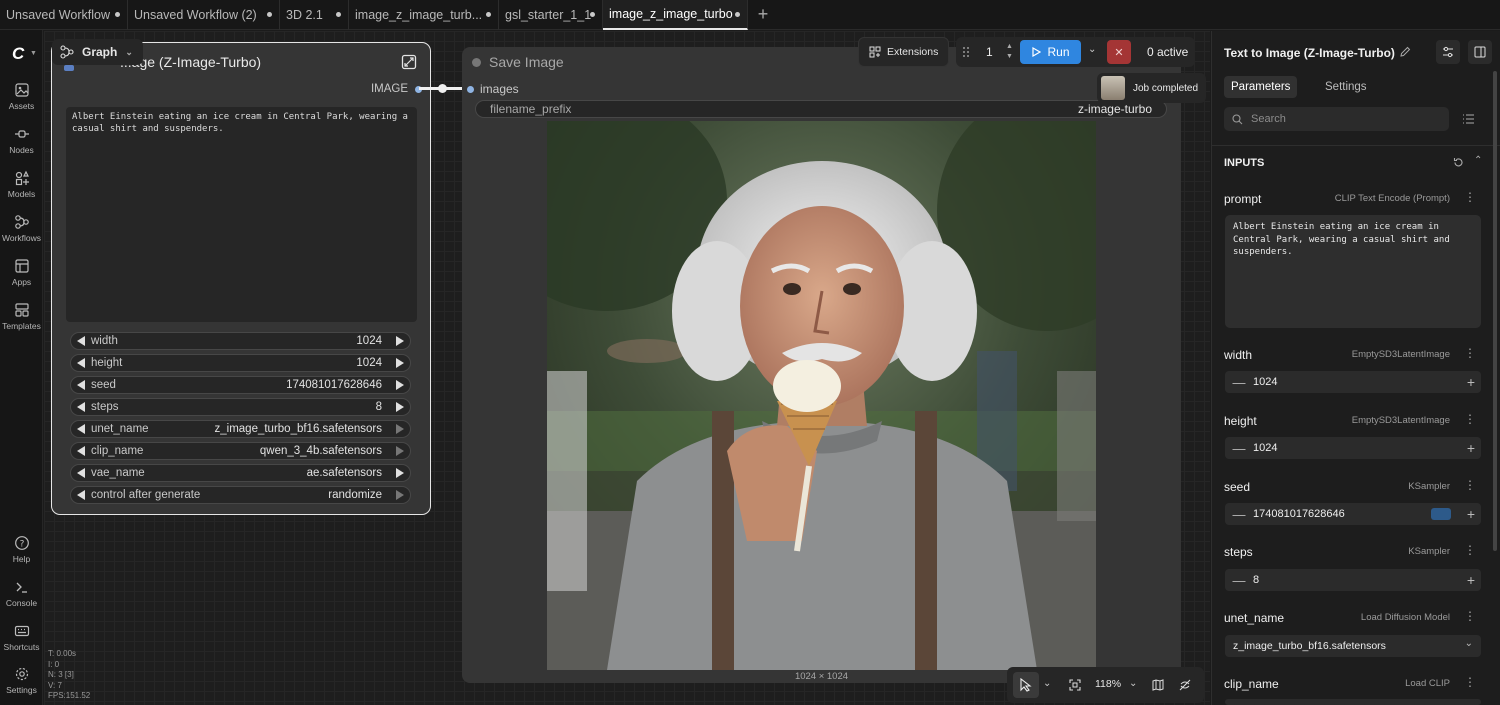 The image size is (1500, 705). Describe the element at coordinates (551, 15) in the screenshot. I see `workflow-tab: gsl_starter_1_1` at that location.